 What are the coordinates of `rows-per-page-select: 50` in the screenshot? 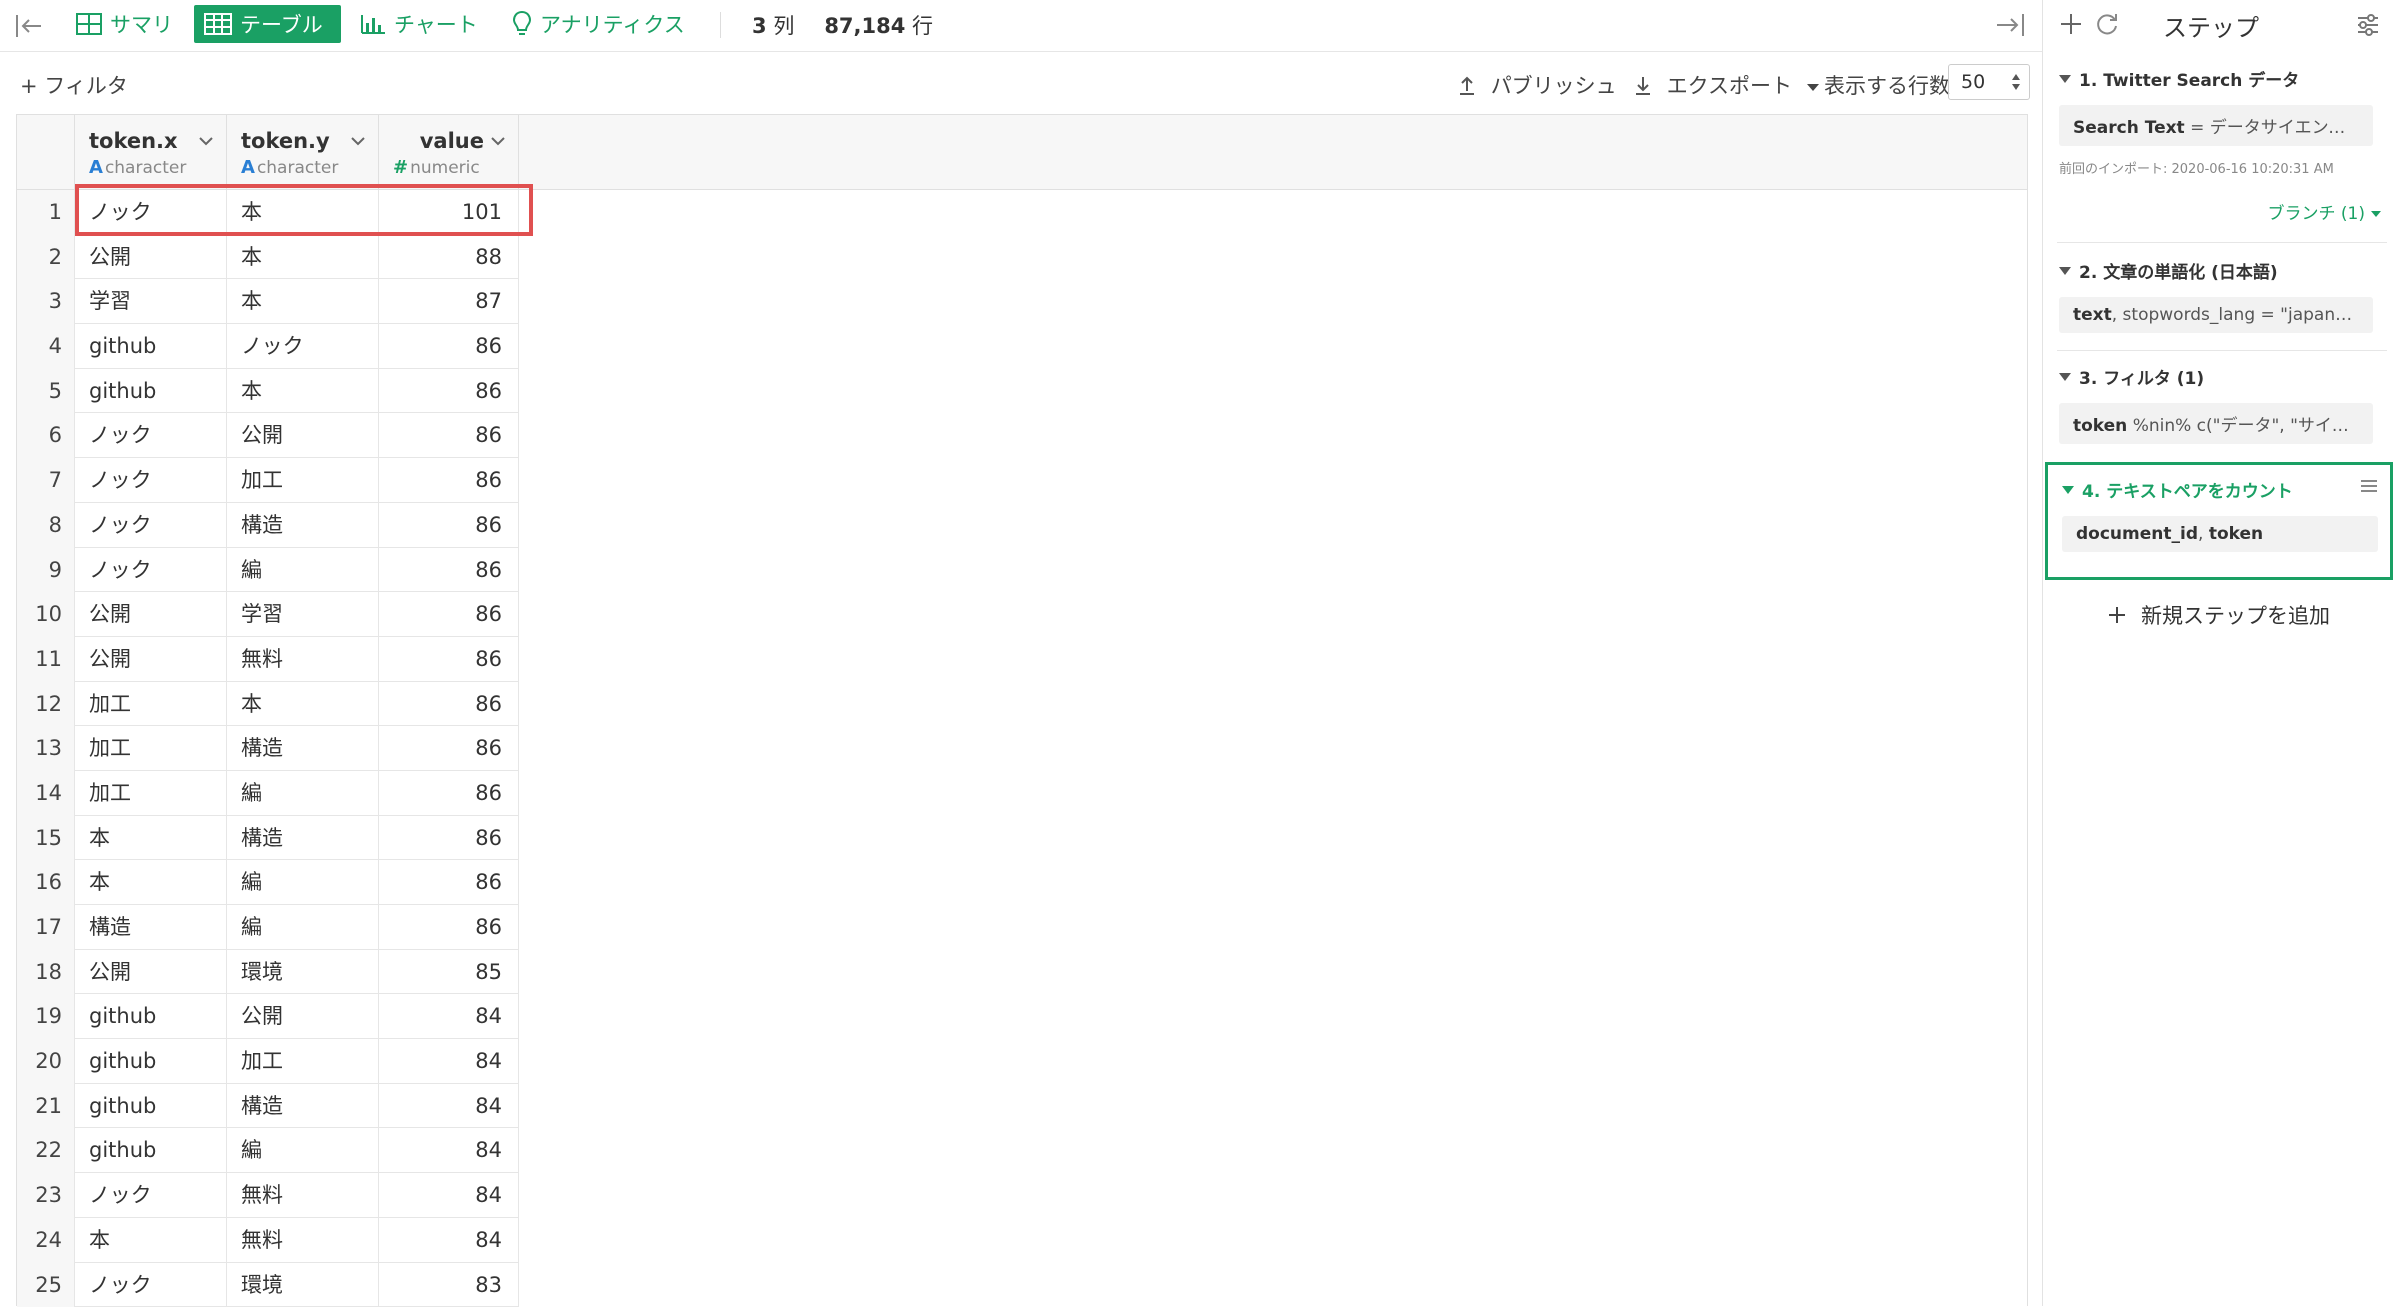 It's located at (1989, 82).